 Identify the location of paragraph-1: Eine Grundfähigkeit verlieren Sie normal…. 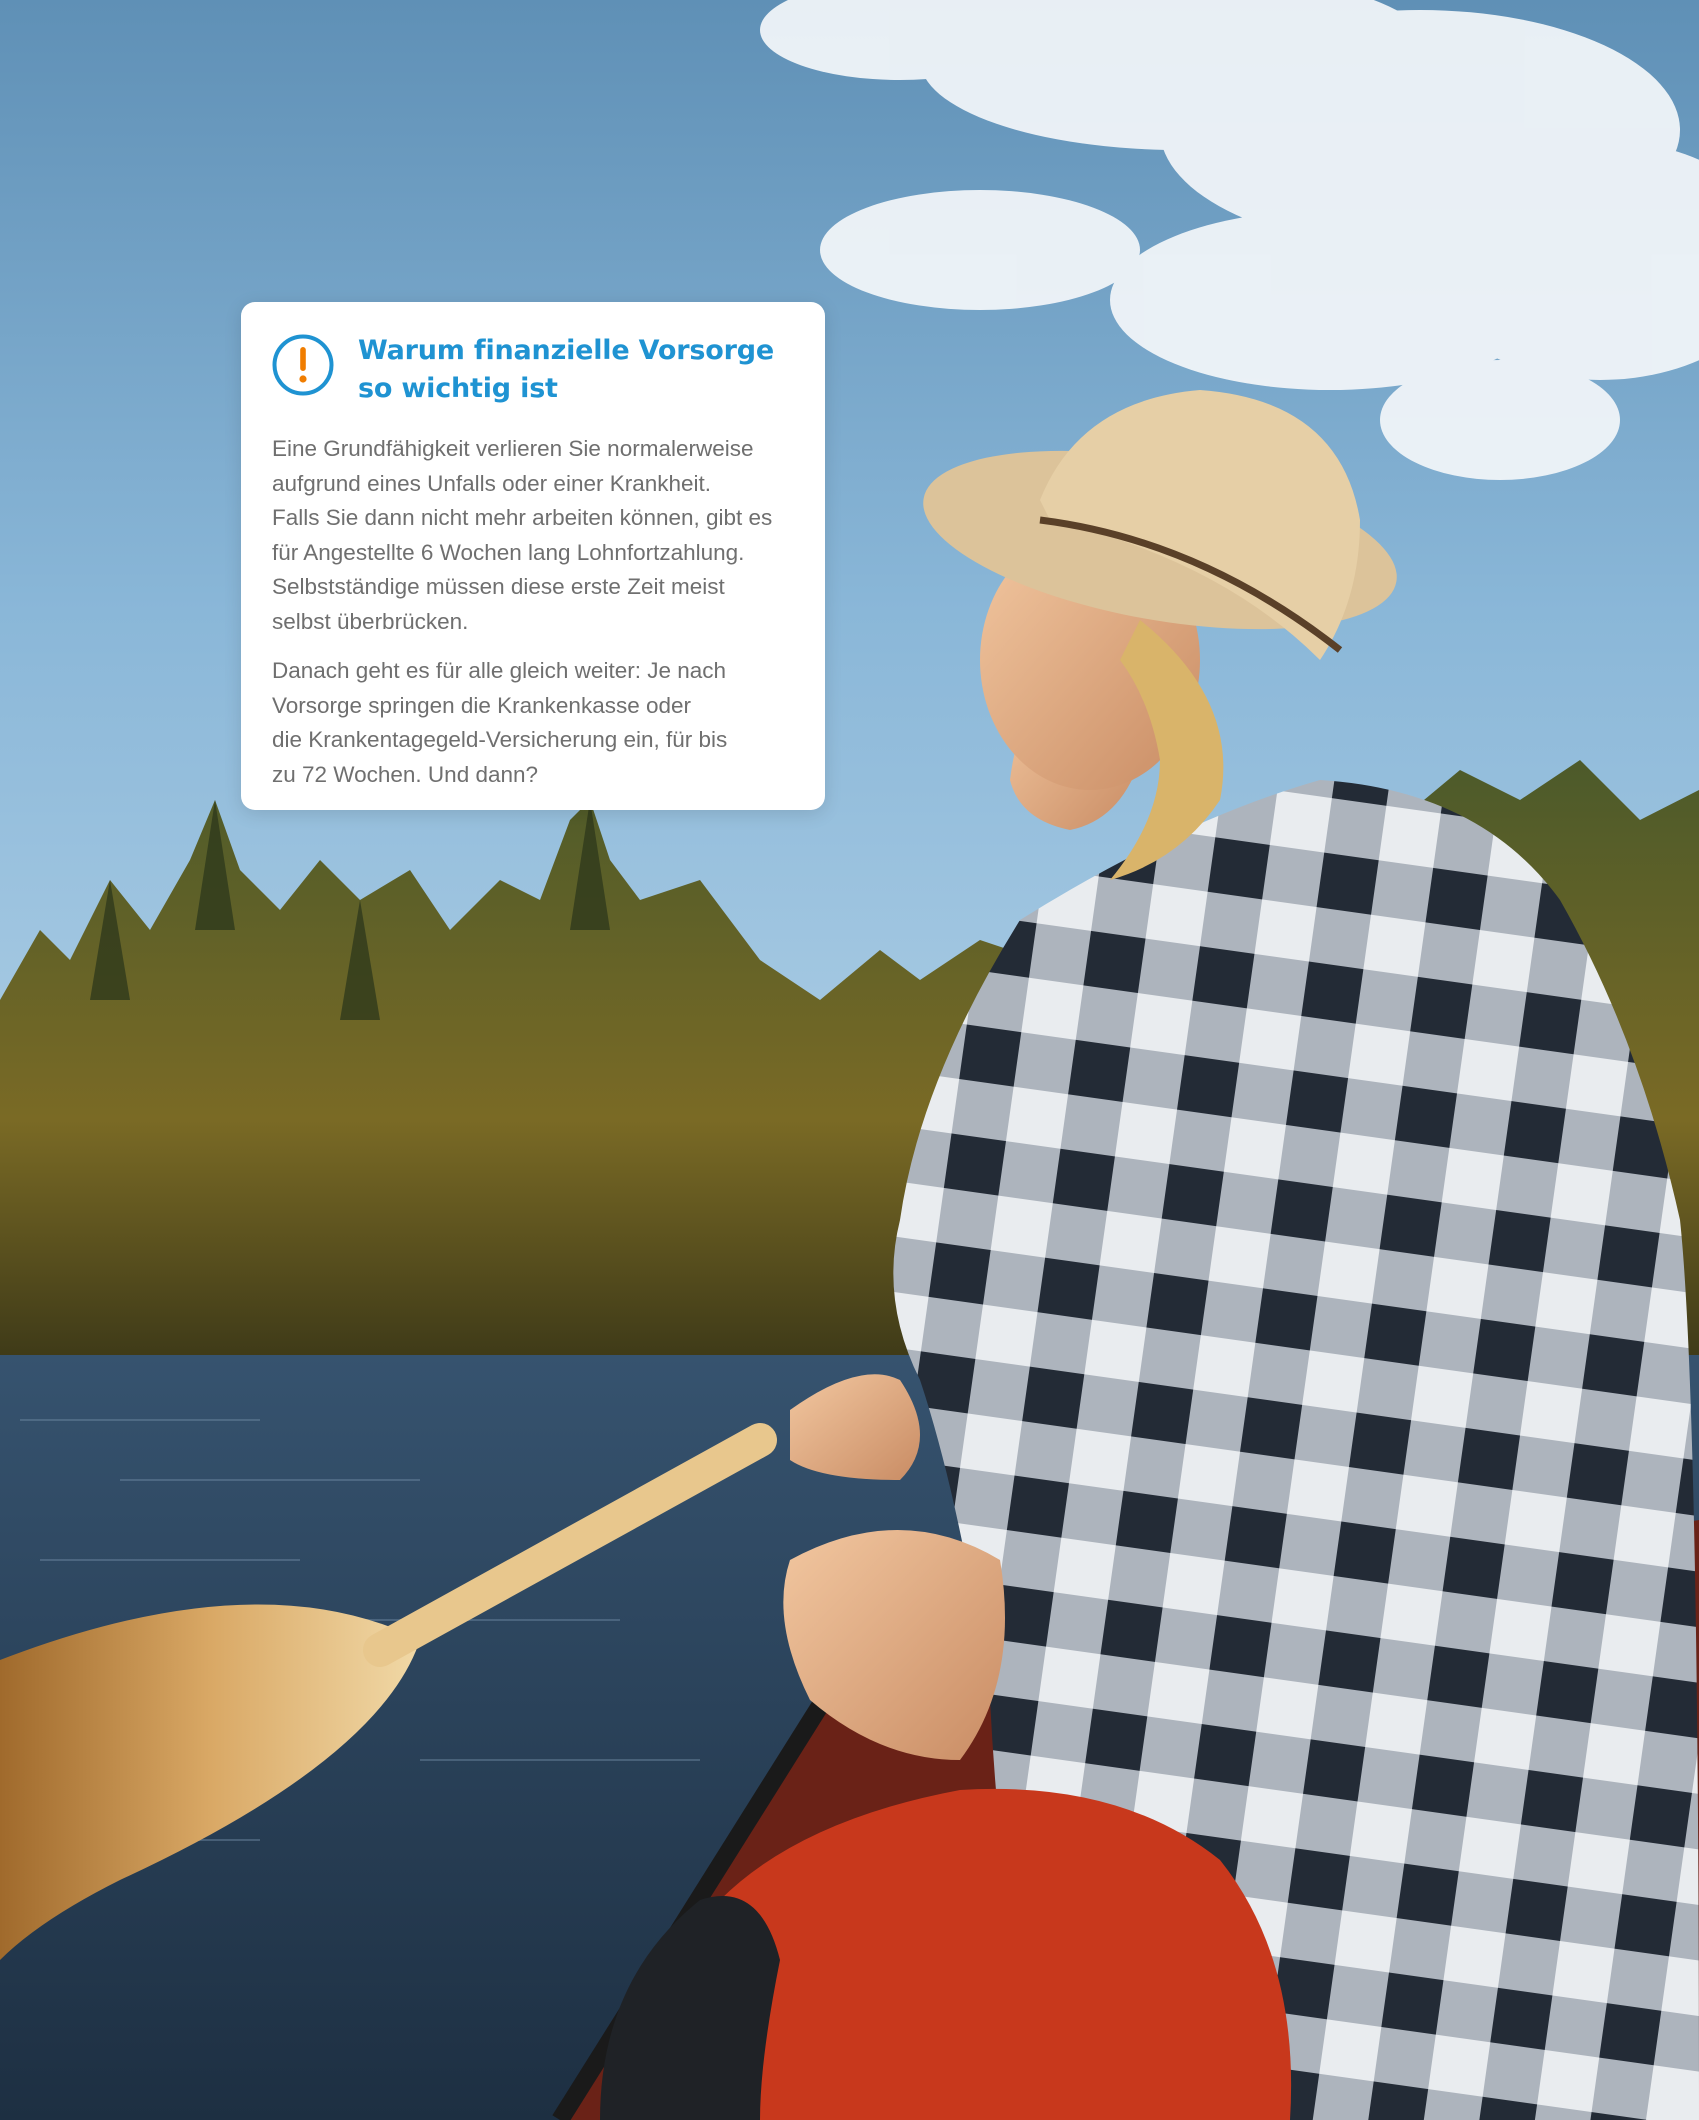
(532, 535).